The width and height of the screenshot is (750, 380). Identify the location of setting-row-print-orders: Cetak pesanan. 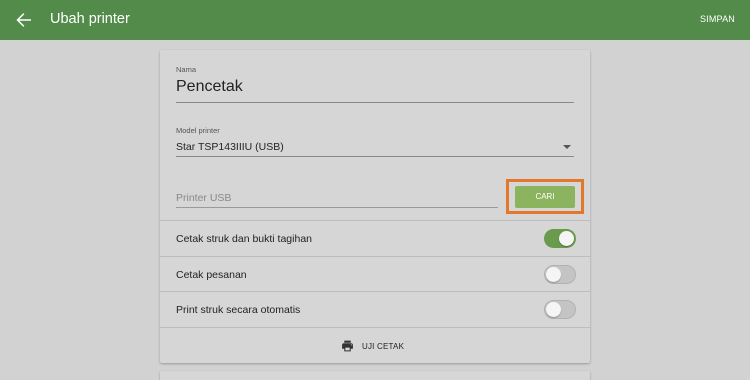
(375, 274).